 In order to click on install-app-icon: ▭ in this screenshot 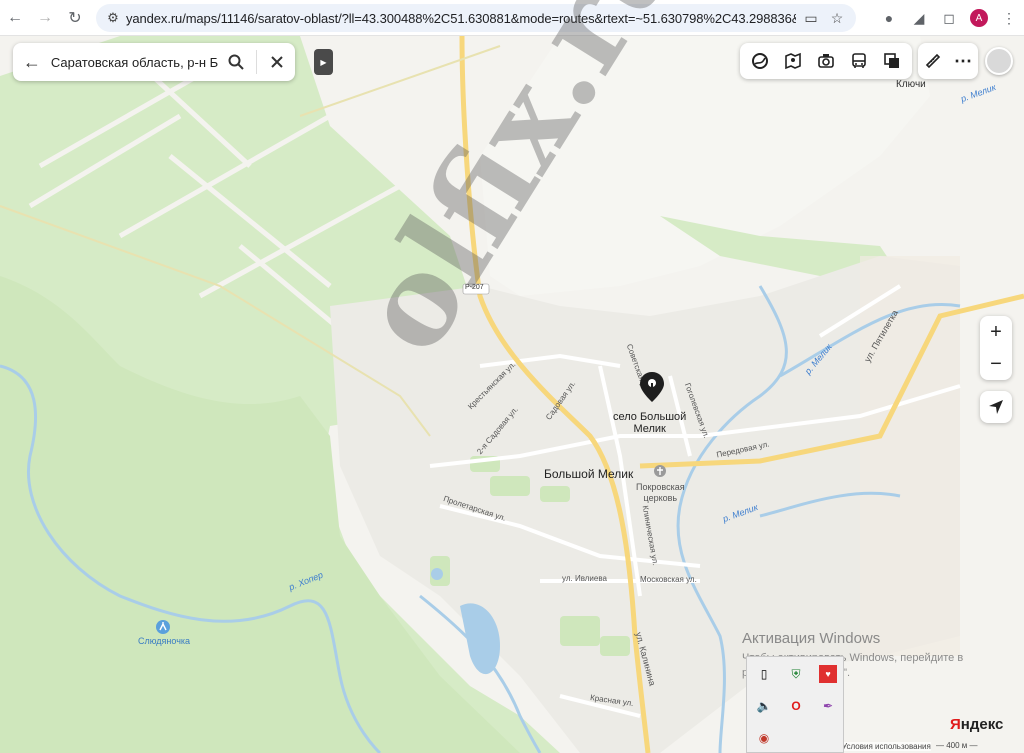, I will do `click(811, 18)`.